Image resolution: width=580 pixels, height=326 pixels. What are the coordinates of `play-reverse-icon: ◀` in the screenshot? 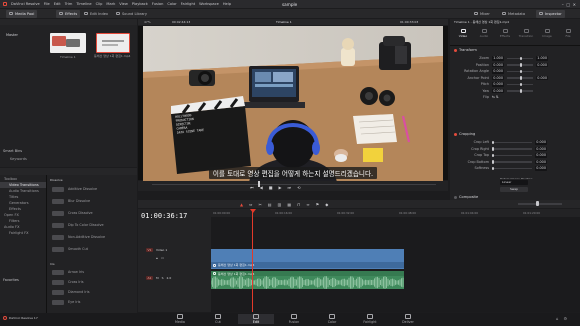 It's located at (261, 187).